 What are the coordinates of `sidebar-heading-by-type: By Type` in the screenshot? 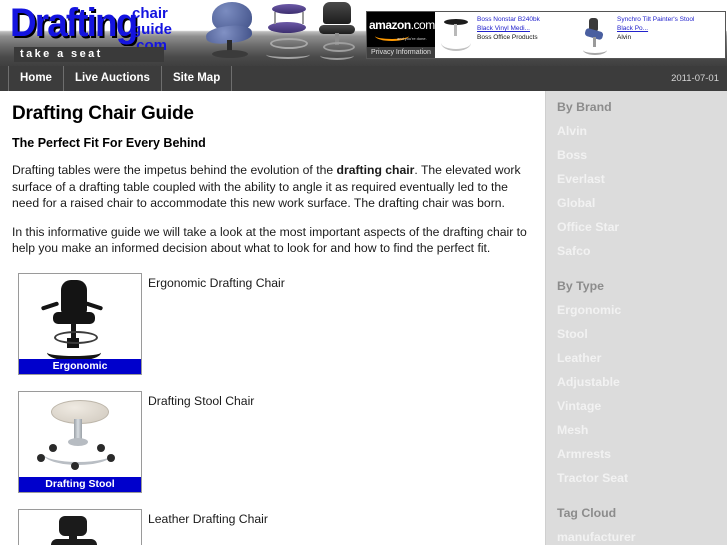 It's located at (580, 286).